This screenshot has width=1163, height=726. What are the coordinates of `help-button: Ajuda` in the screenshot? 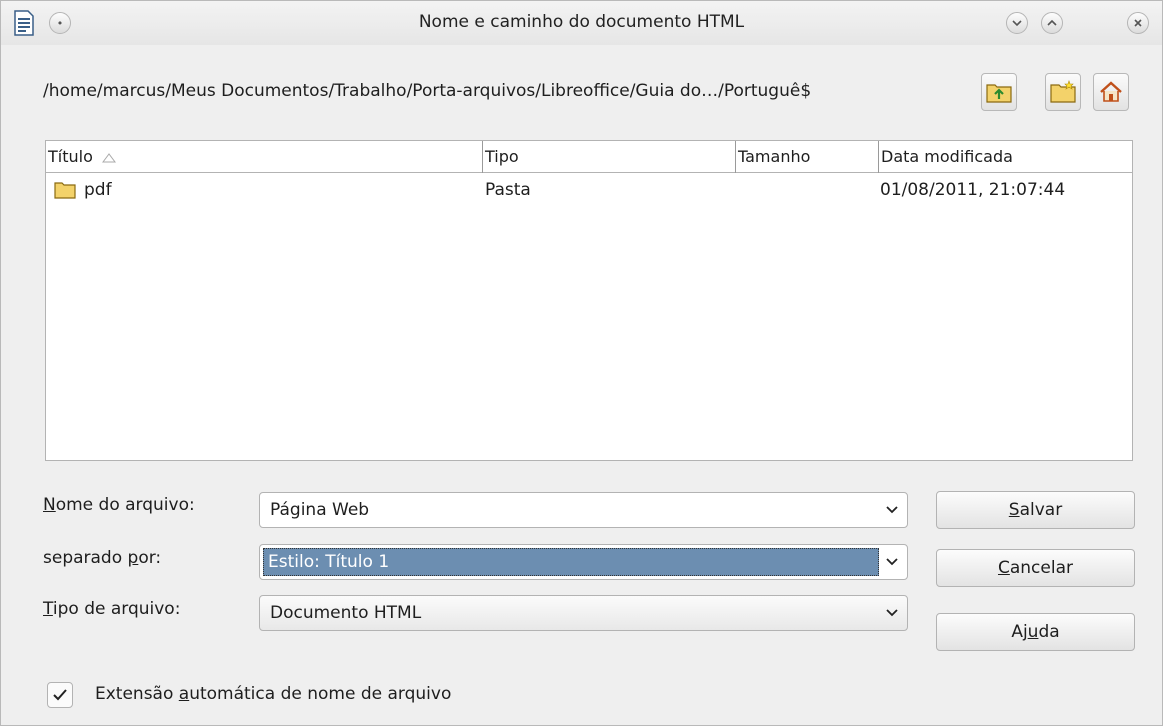 It's located at (1035, 632).